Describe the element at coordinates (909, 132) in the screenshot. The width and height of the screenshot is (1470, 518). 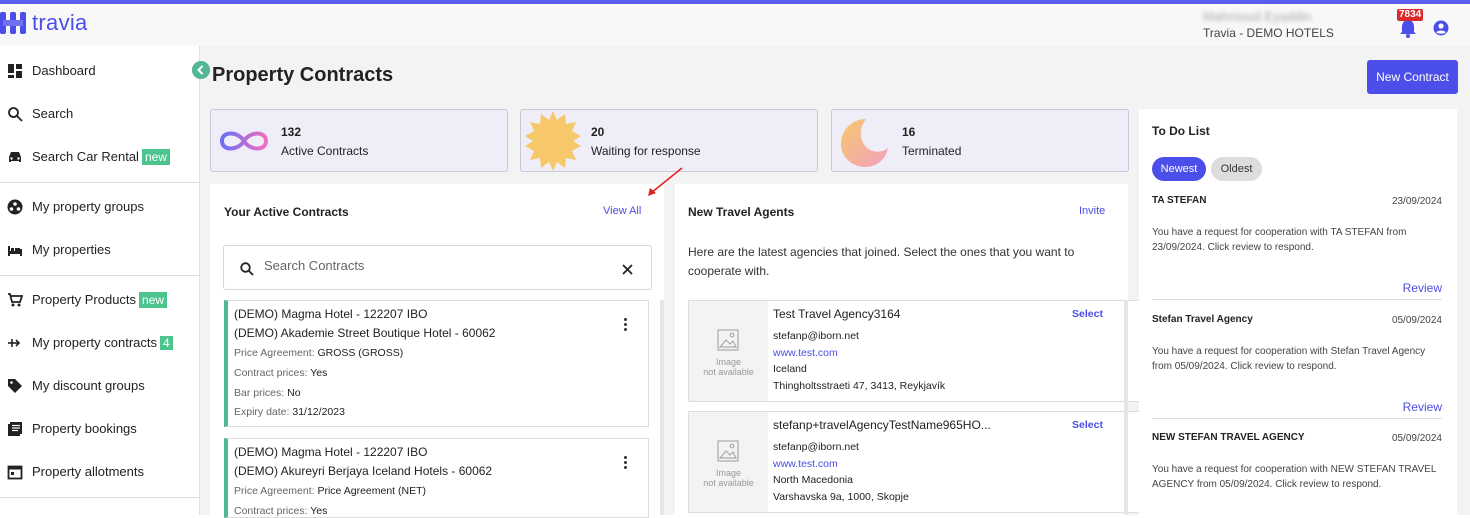
I see `stat-value: 16` at that location.